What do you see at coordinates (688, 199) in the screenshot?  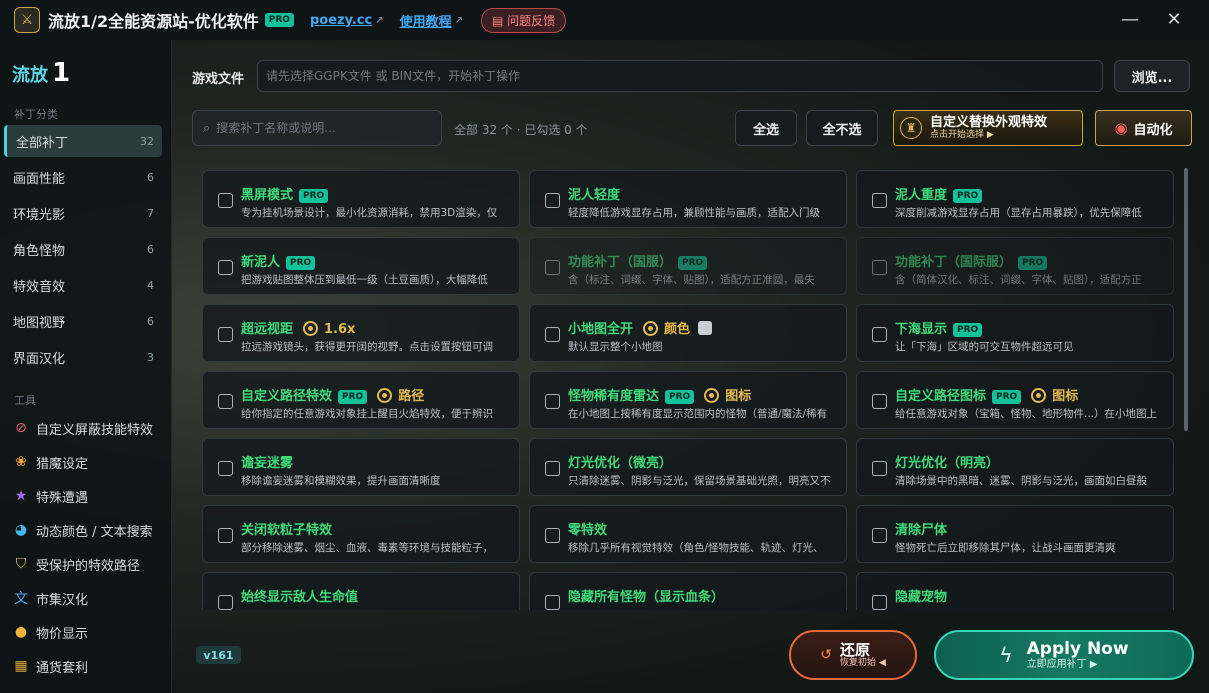 I see `patch-card: 泥人轻度 轻度降低游戏显存占用，兼顾性能与画质，适配入门级` at bounding box center [688, 199].